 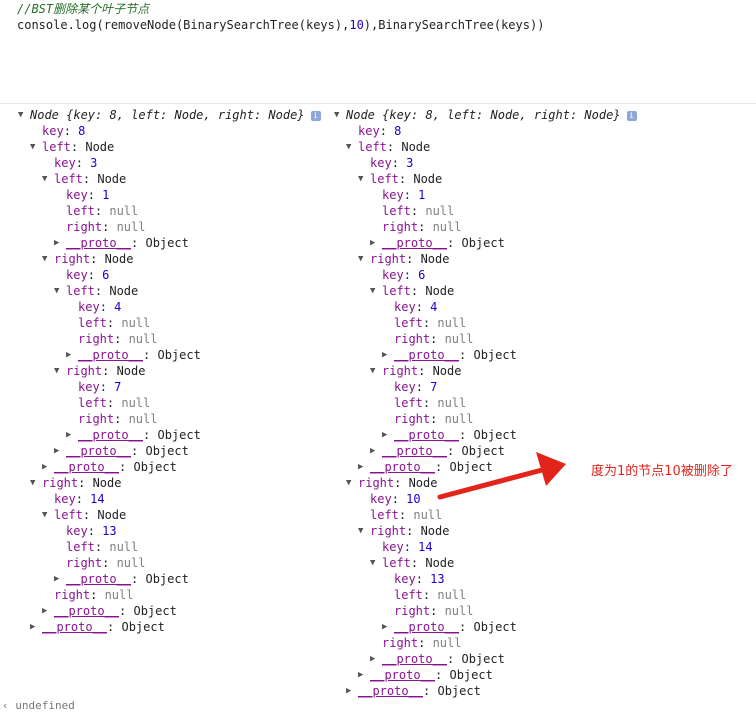 What do you see at coordinates (38, 705) in the screenshot?
I see `console-result-line: ‹ undefined` at bounding box center [38, 705].